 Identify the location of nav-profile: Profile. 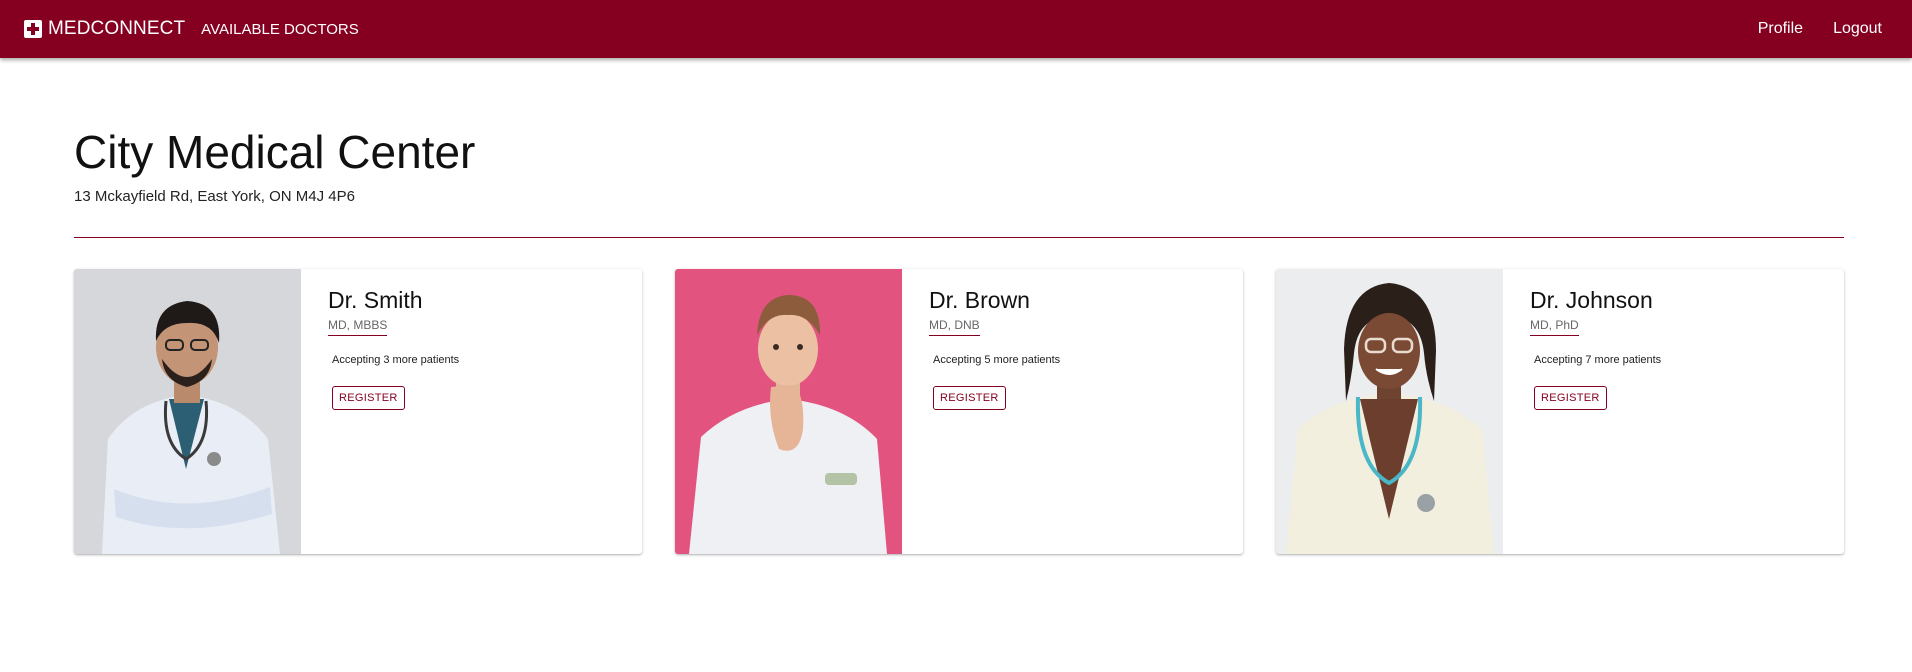
(1780, 29).